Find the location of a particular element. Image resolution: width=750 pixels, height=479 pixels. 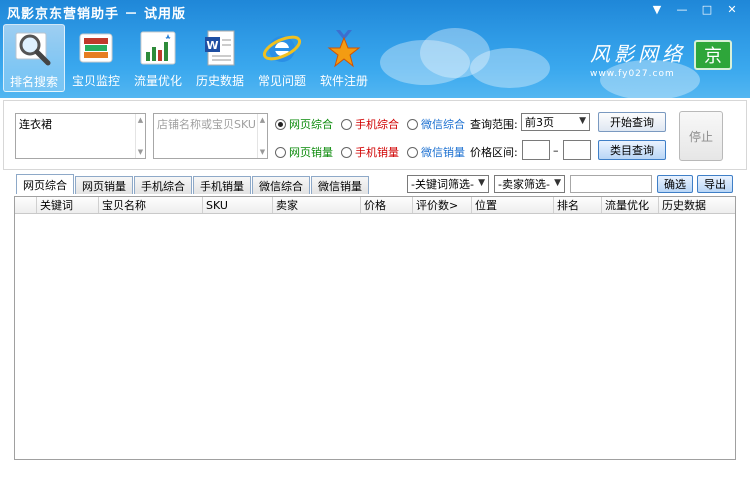

price-max-input is located at coordinates (577, 150).